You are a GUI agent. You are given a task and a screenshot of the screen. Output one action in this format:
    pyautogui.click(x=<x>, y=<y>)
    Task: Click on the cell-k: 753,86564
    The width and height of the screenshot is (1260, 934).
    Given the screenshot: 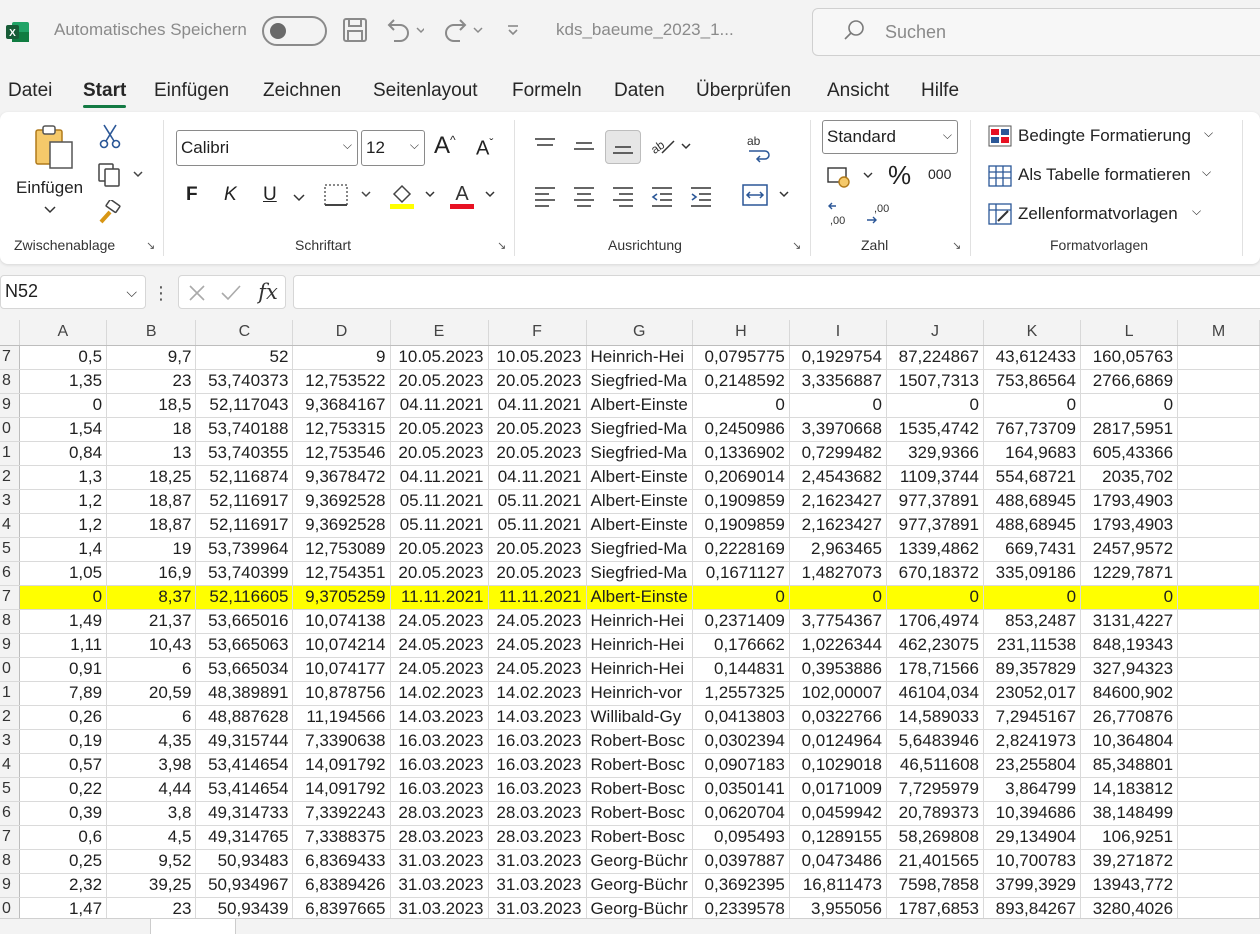 What is the action you would take?
    pyautogui.click(x=1032, y=381)
    